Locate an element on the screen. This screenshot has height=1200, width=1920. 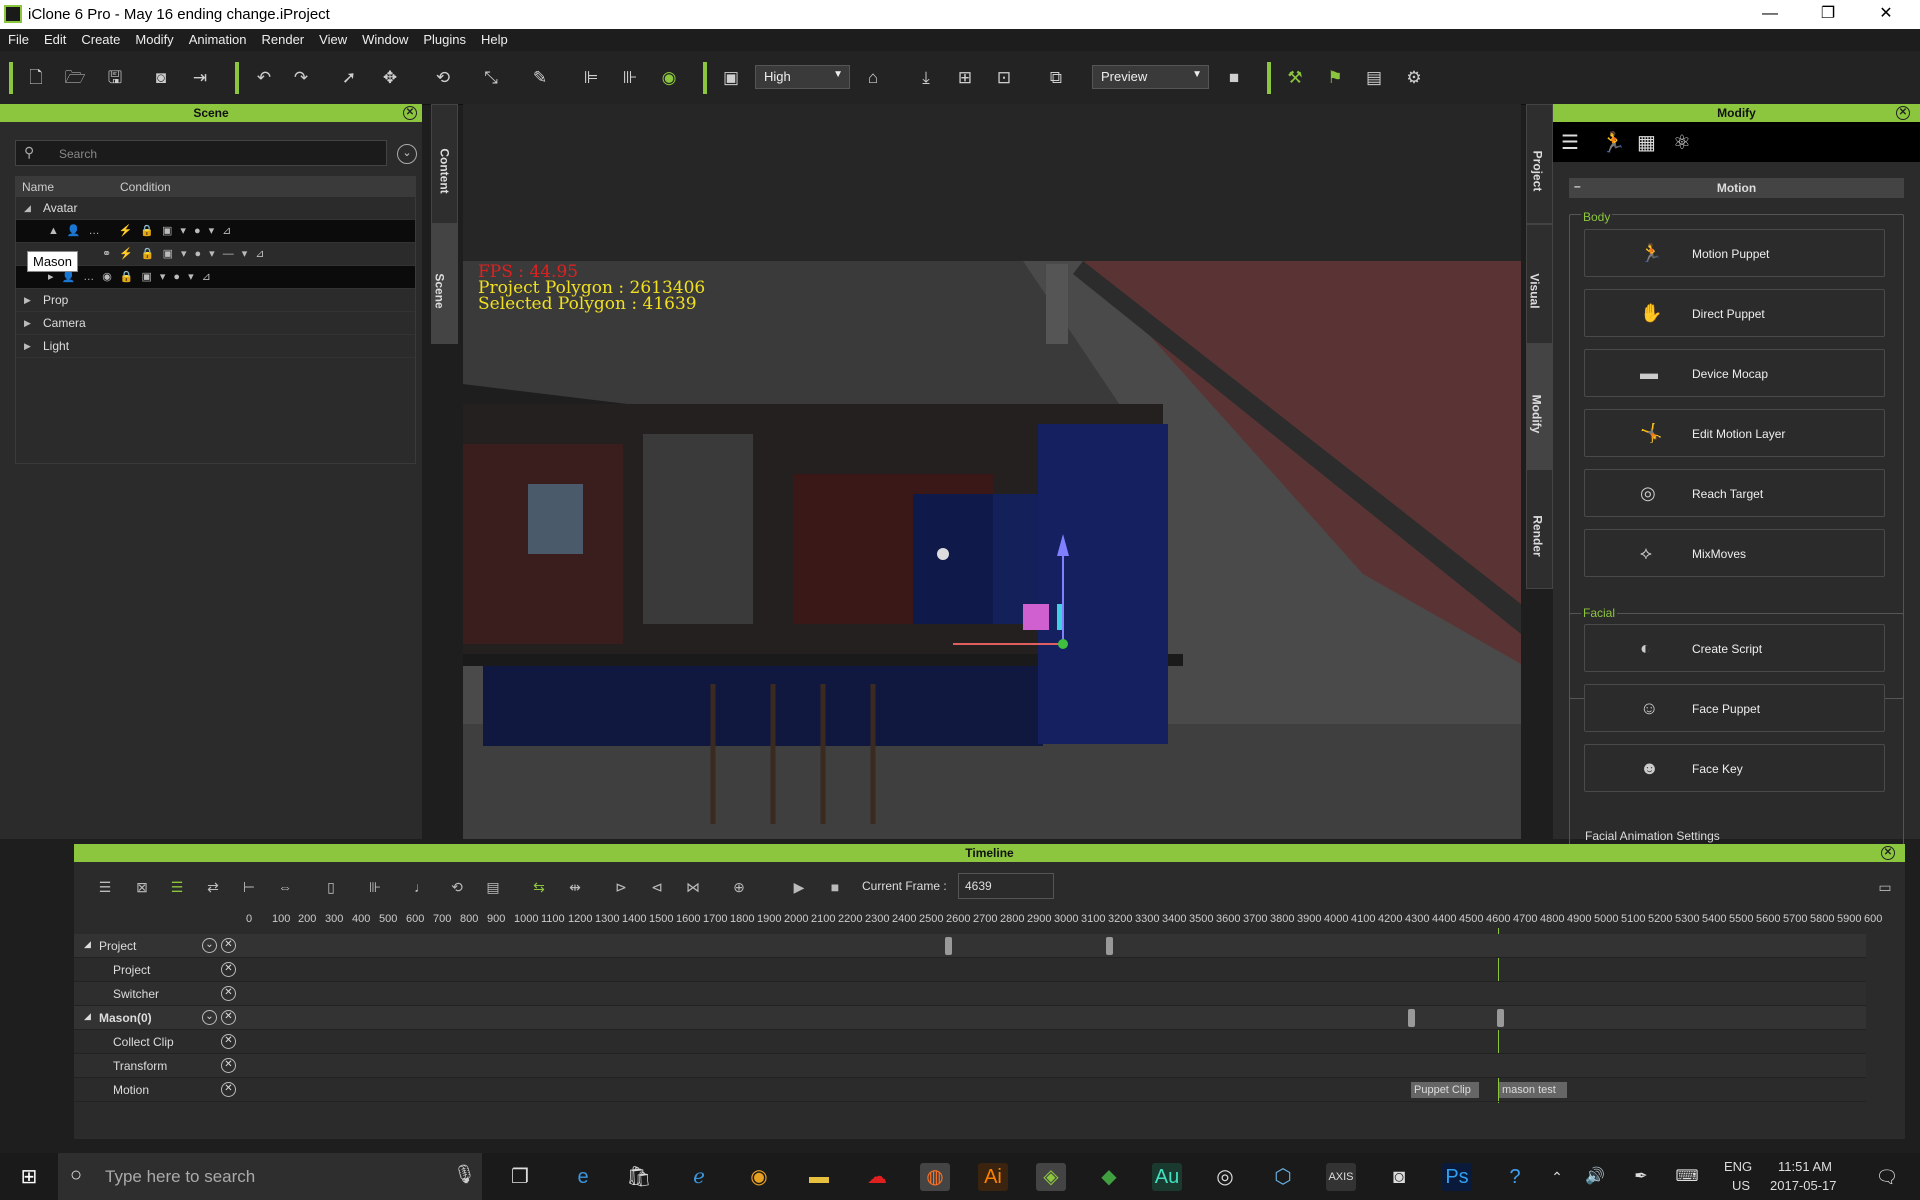
stop-icon: ■ is located at coordinates (835, 887).